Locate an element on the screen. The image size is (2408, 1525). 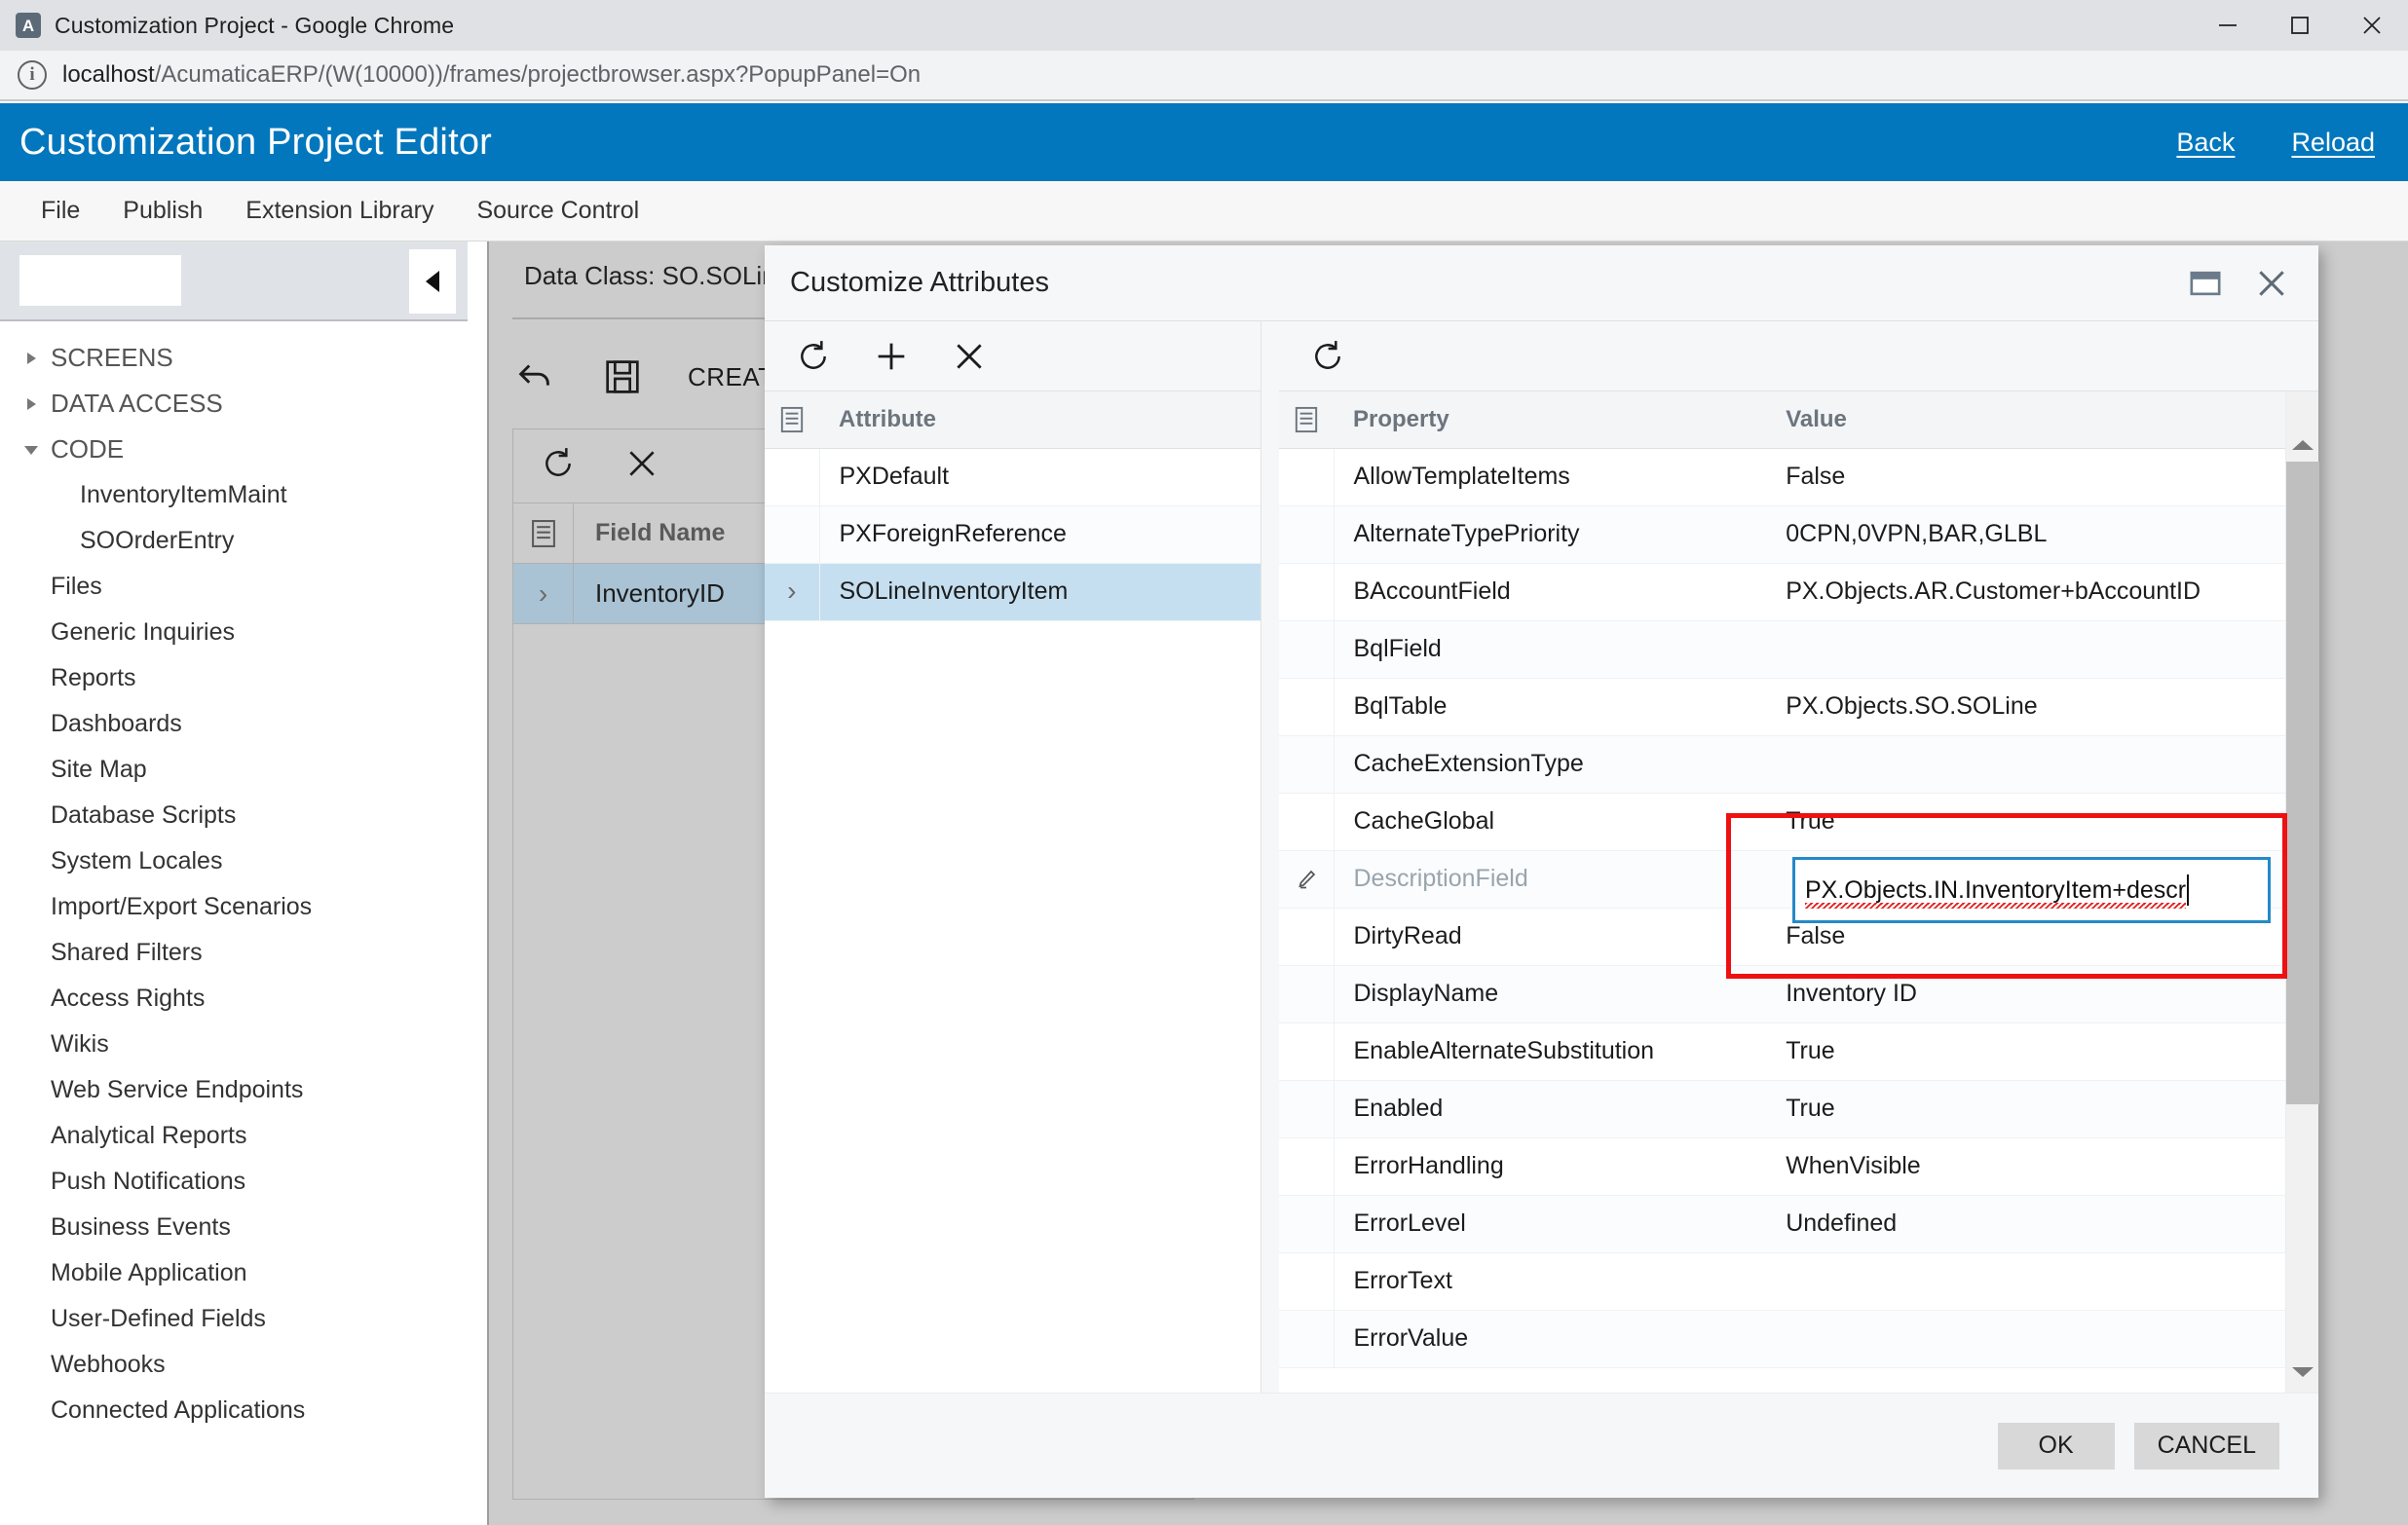
table-row: AlternateTypePriority 0CPN,0VPN,BAR,GLBL is located at coordinates (1782, 534).